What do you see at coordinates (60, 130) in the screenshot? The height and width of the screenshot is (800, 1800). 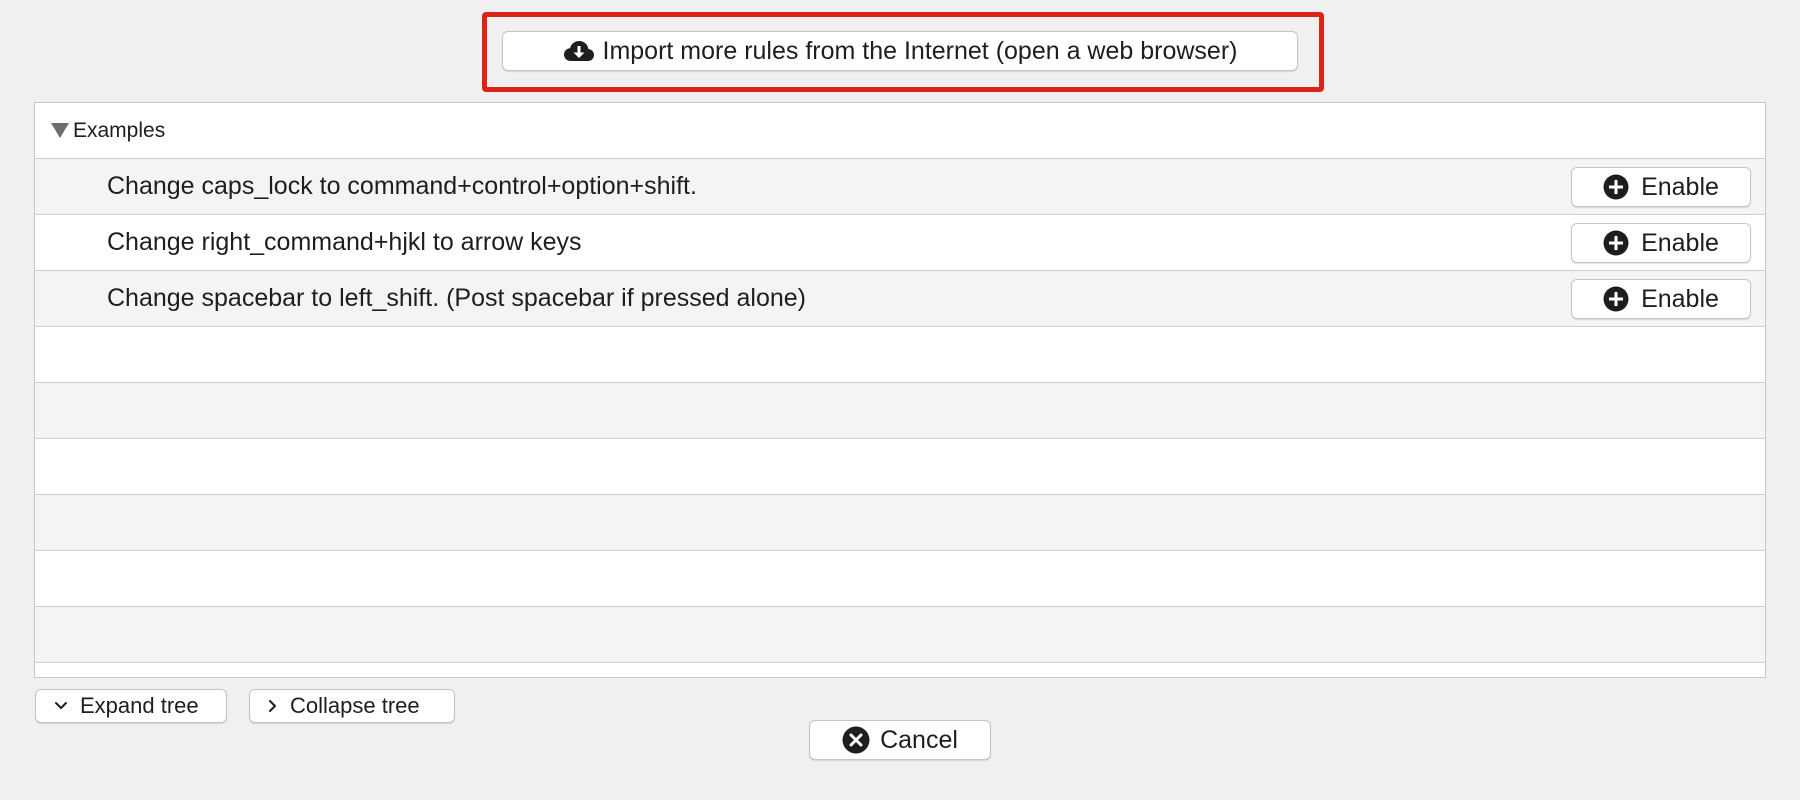 I see `disclosure-triangle-icon` at bounding box center [60, 130].